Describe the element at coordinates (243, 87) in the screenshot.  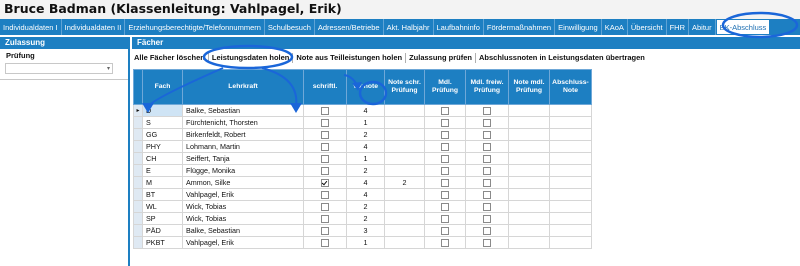
I see `column-header-1: Lehrkraft` at that location.